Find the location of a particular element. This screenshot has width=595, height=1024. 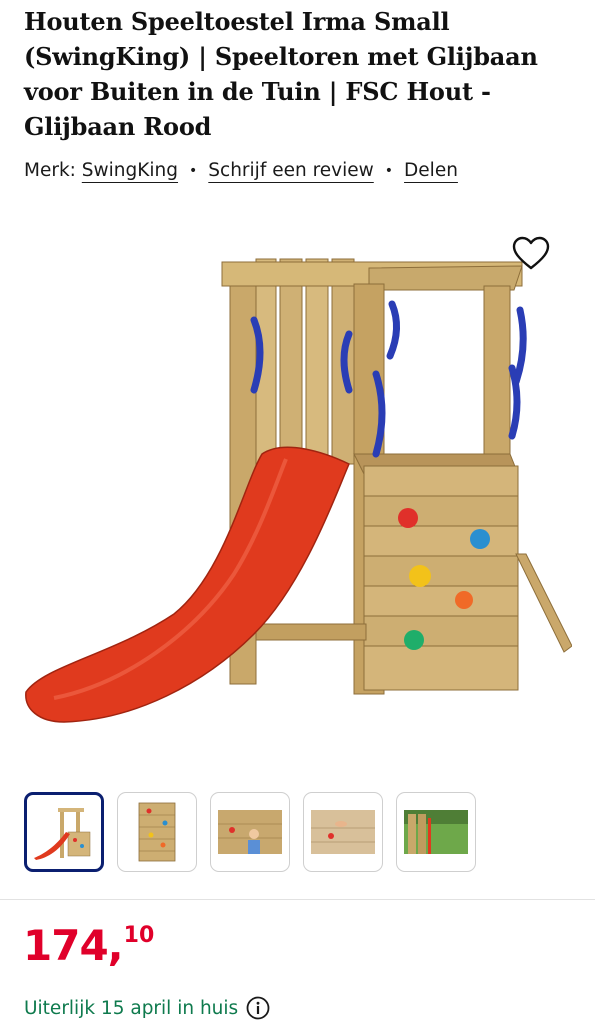

share-link: Delen is located at coordinates (431, 170).